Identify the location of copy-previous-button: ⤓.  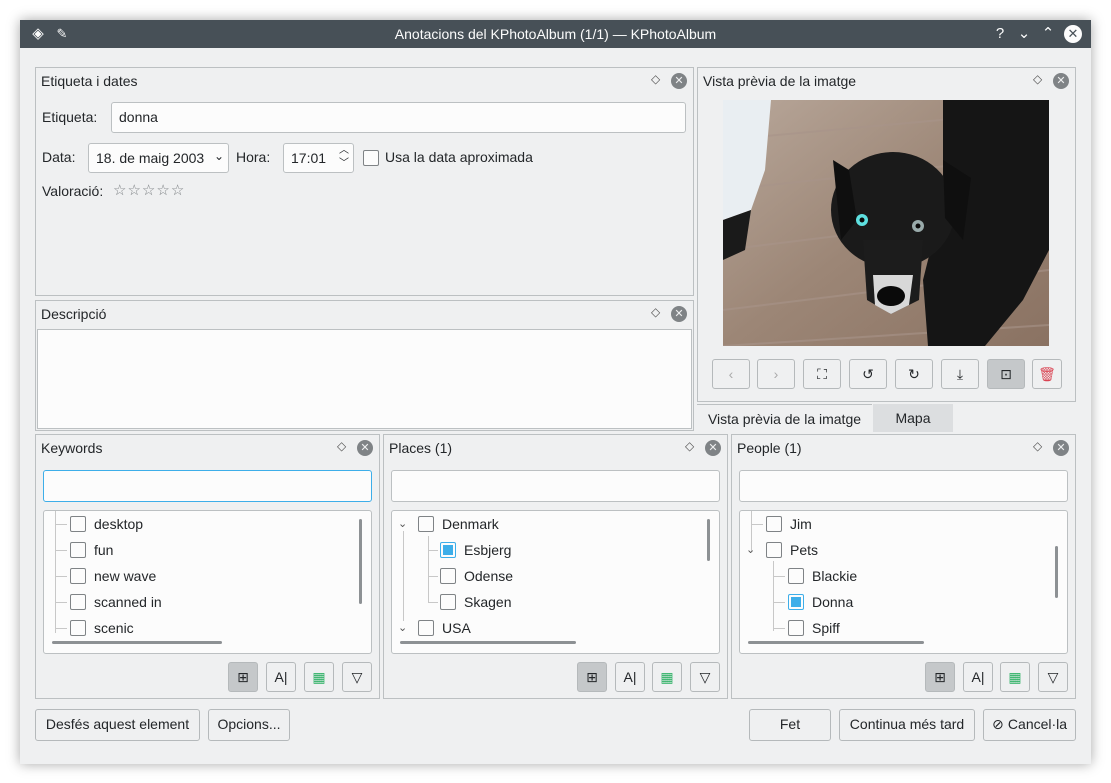
(960, 374).